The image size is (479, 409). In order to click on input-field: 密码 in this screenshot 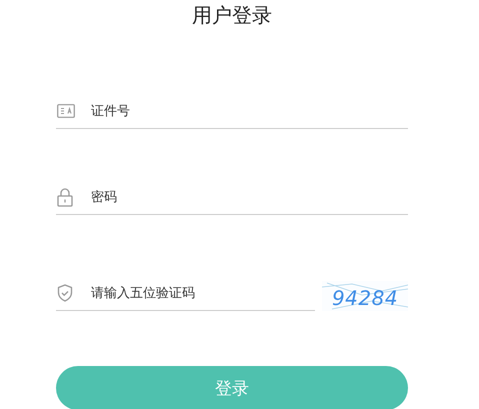, I will do `click(249, 197)`.